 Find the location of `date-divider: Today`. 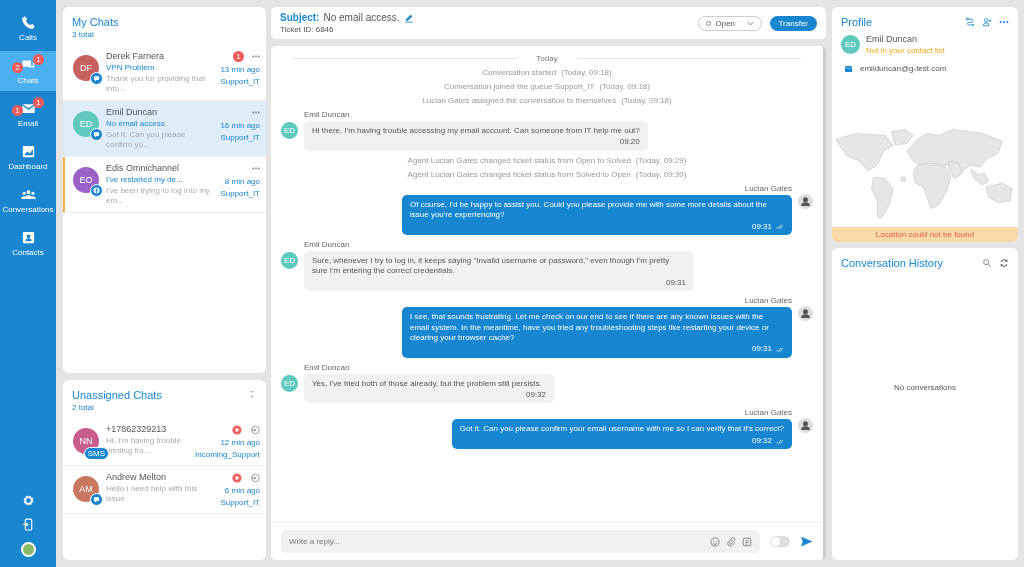

date-divider: Today is located at coordinates (547, 58).